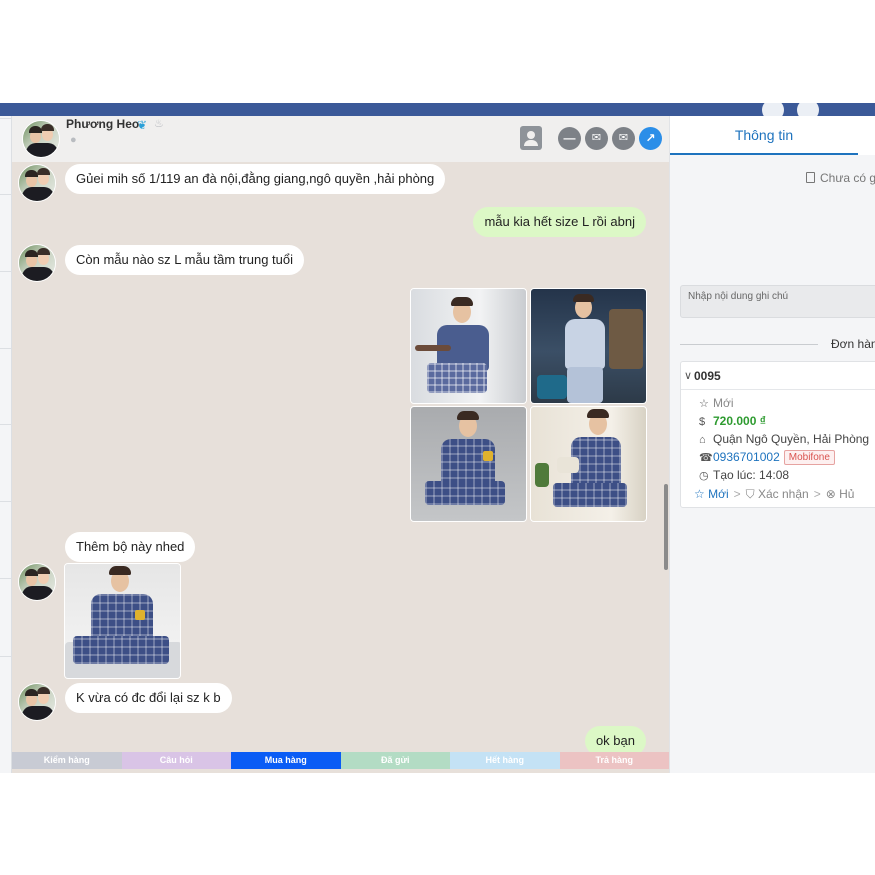 The height and width of the screenshot is (875, 875). Describe the element at coordinates (505, 760) in the screenshot. I see `tag-het-hang: Hết hàng` at that location.